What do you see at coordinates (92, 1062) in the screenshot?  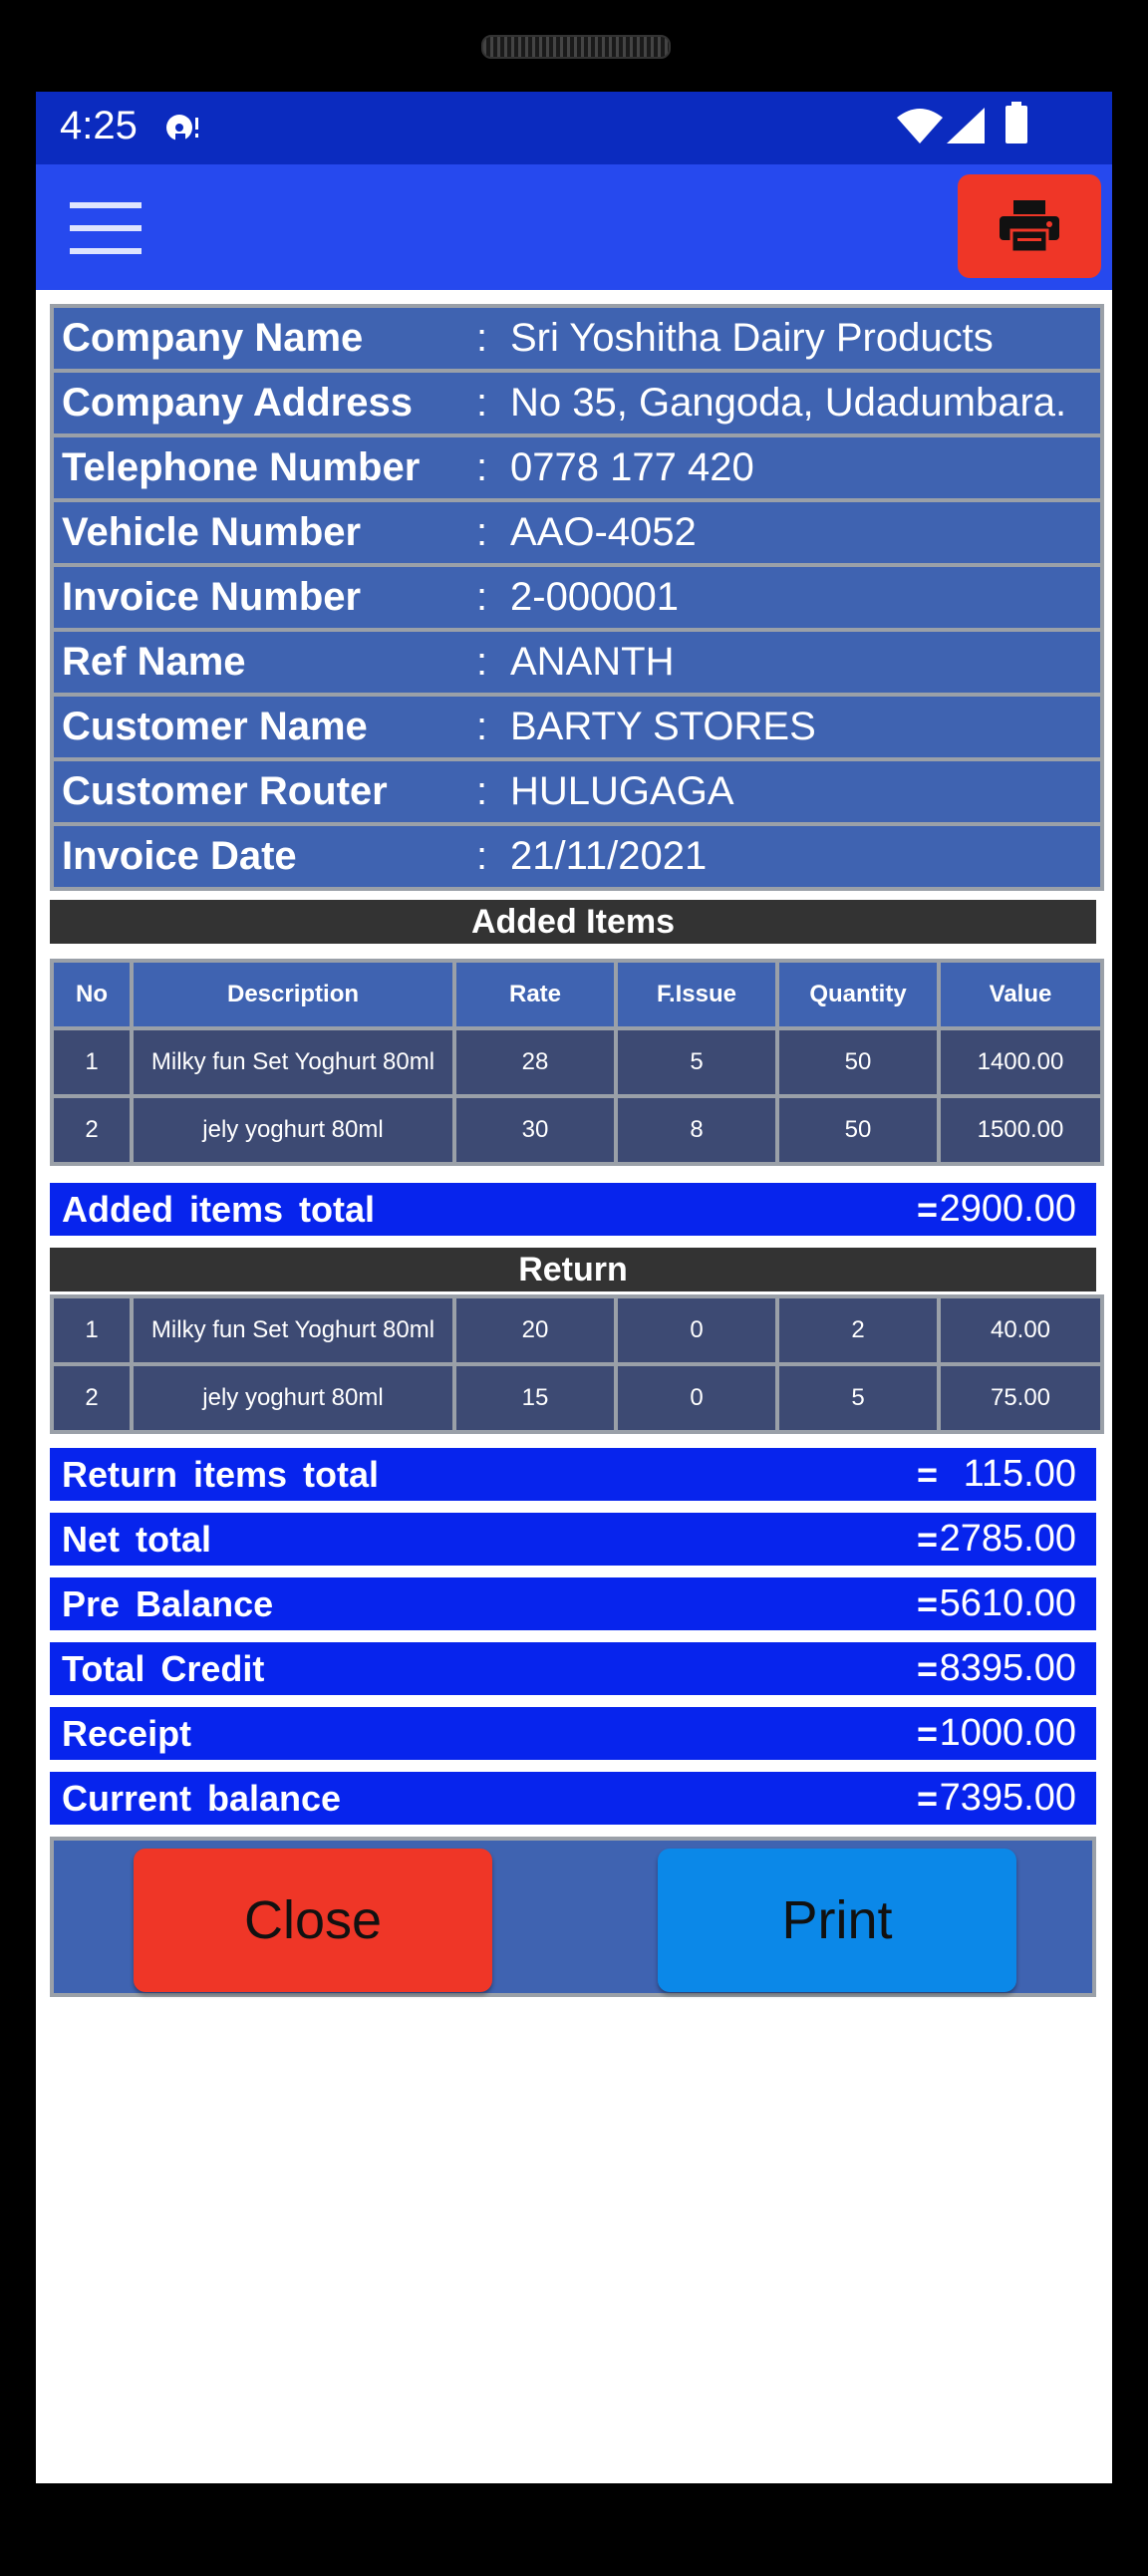 I see `cell-no: 1` at bounding box center [92, 1062].